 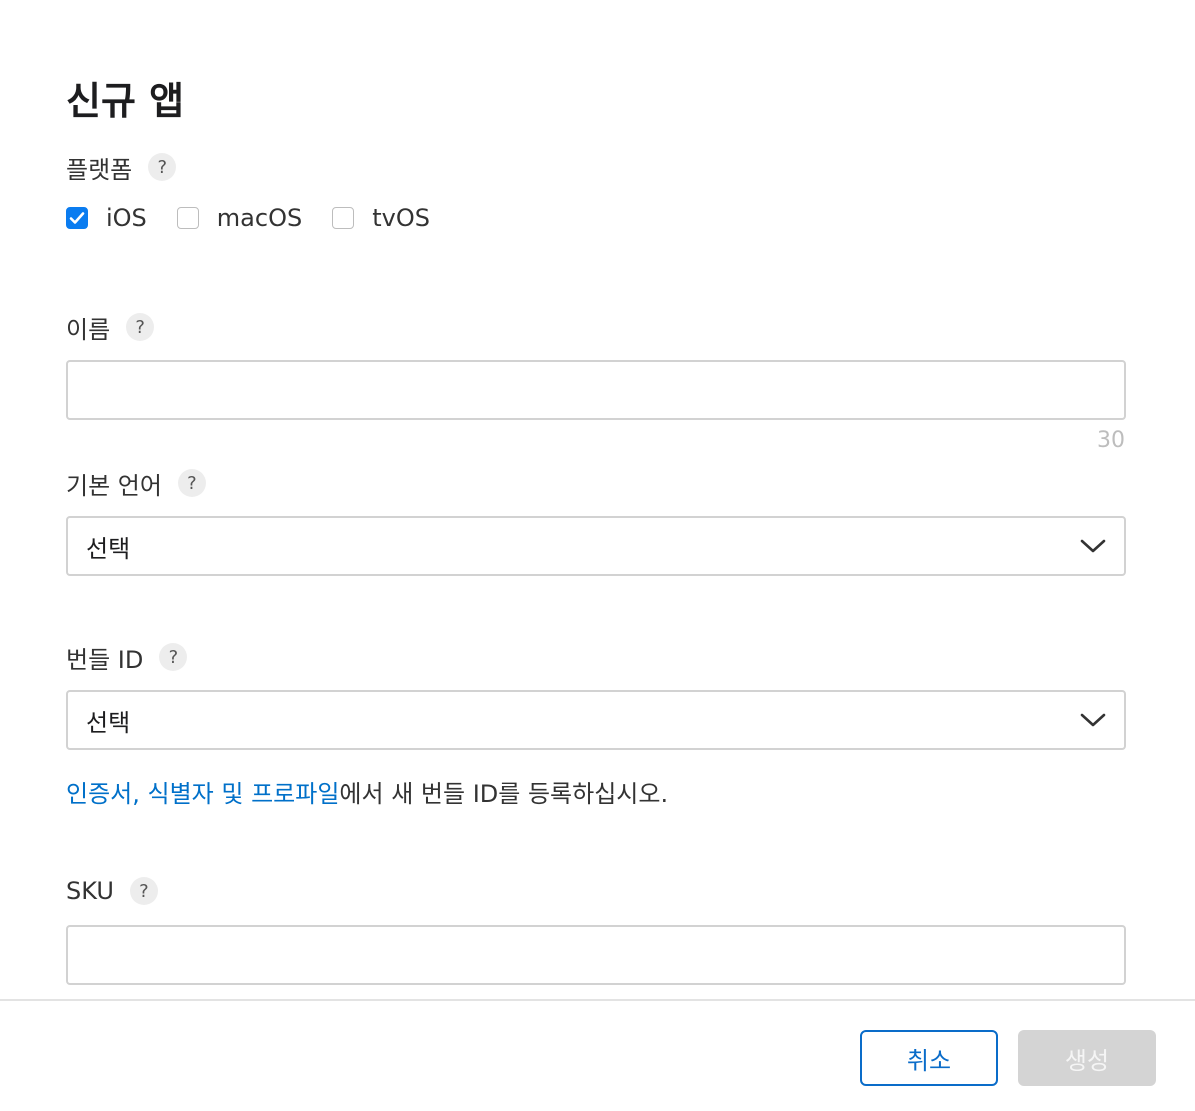 I want to click on macos-label: macOS, so click(x=259, y=218).